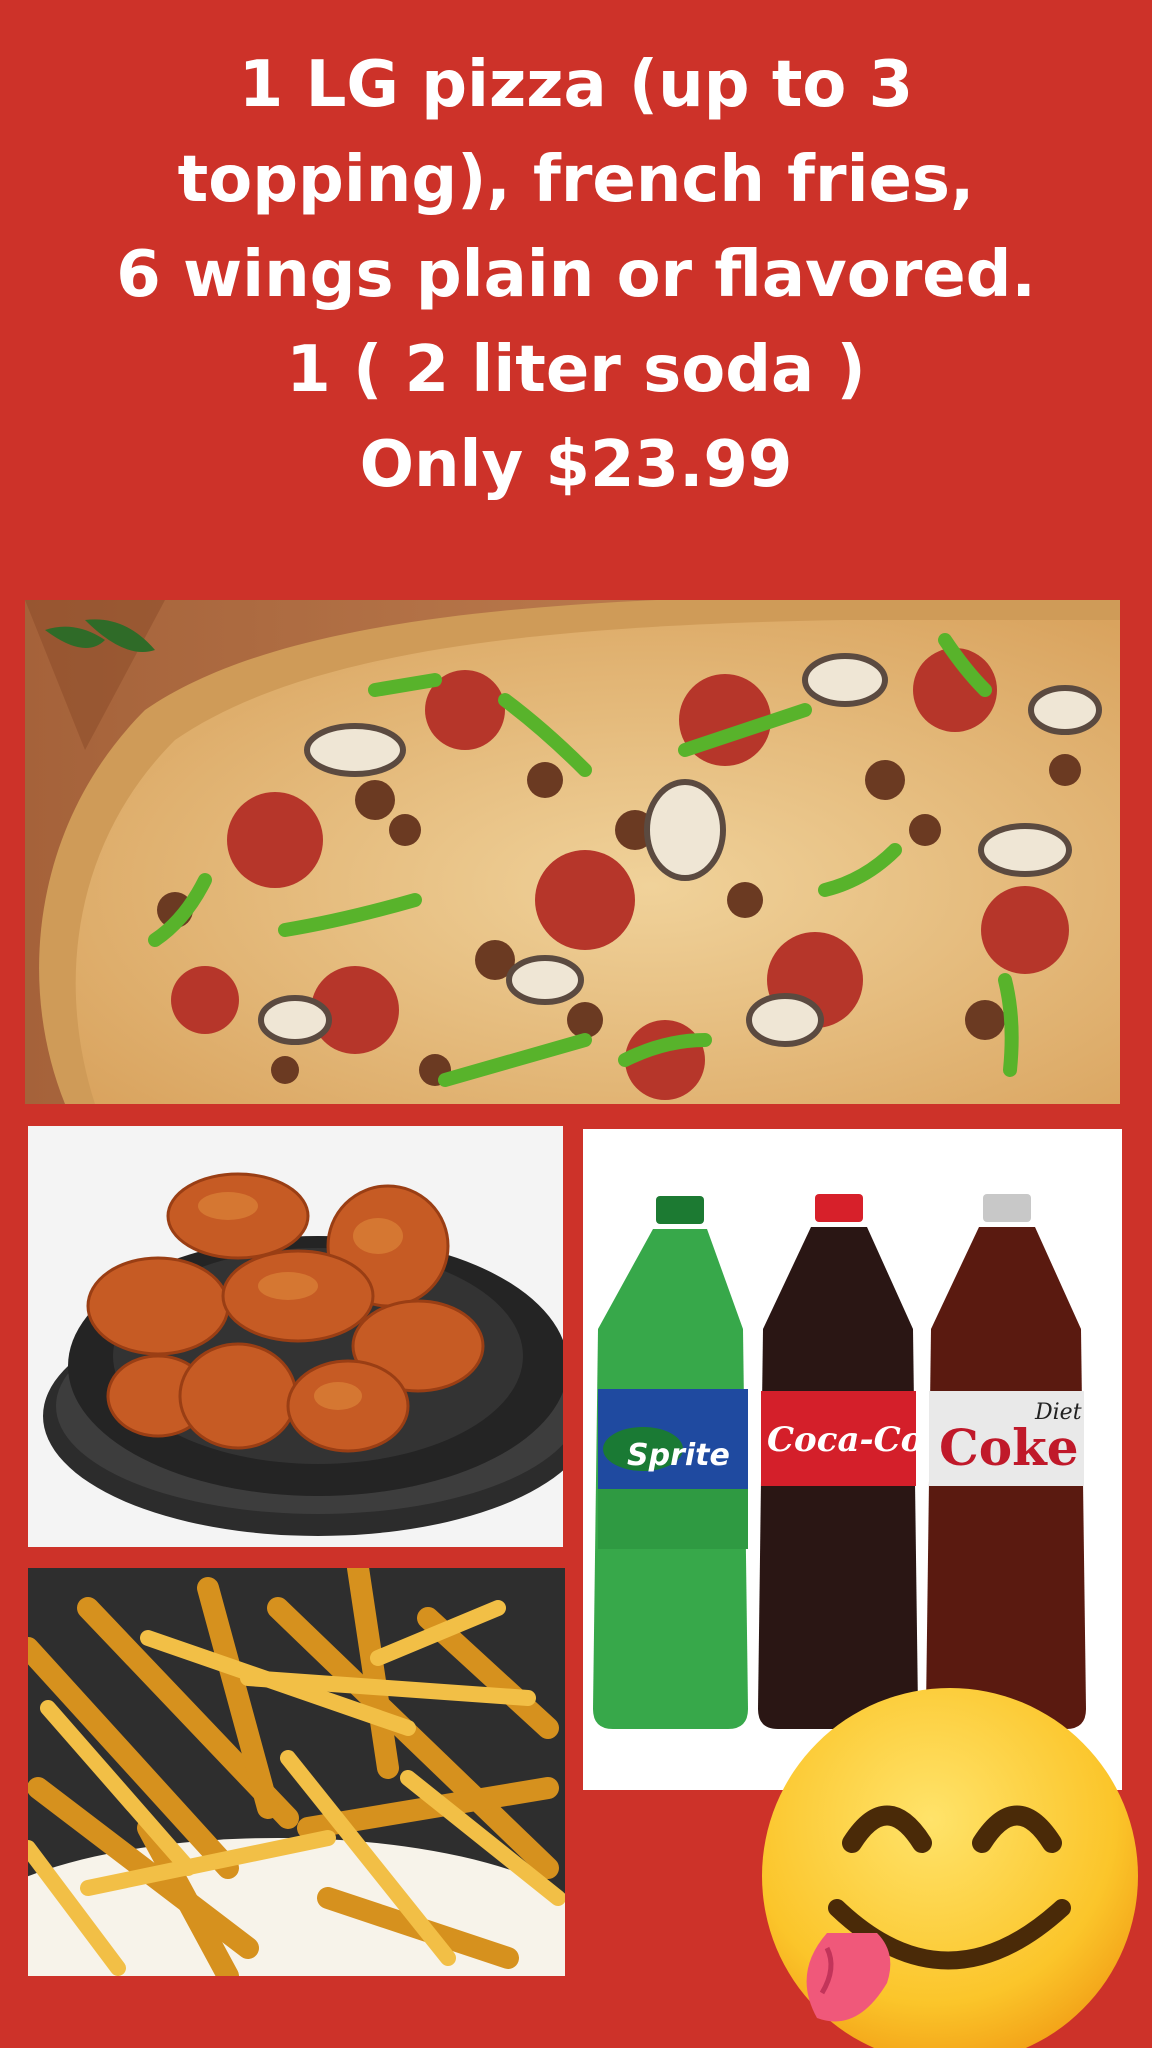 The image size is (1152, 2048). Describe the element at coordinates (296, 1772) in the screenshot. I see `fries-image` at that location.